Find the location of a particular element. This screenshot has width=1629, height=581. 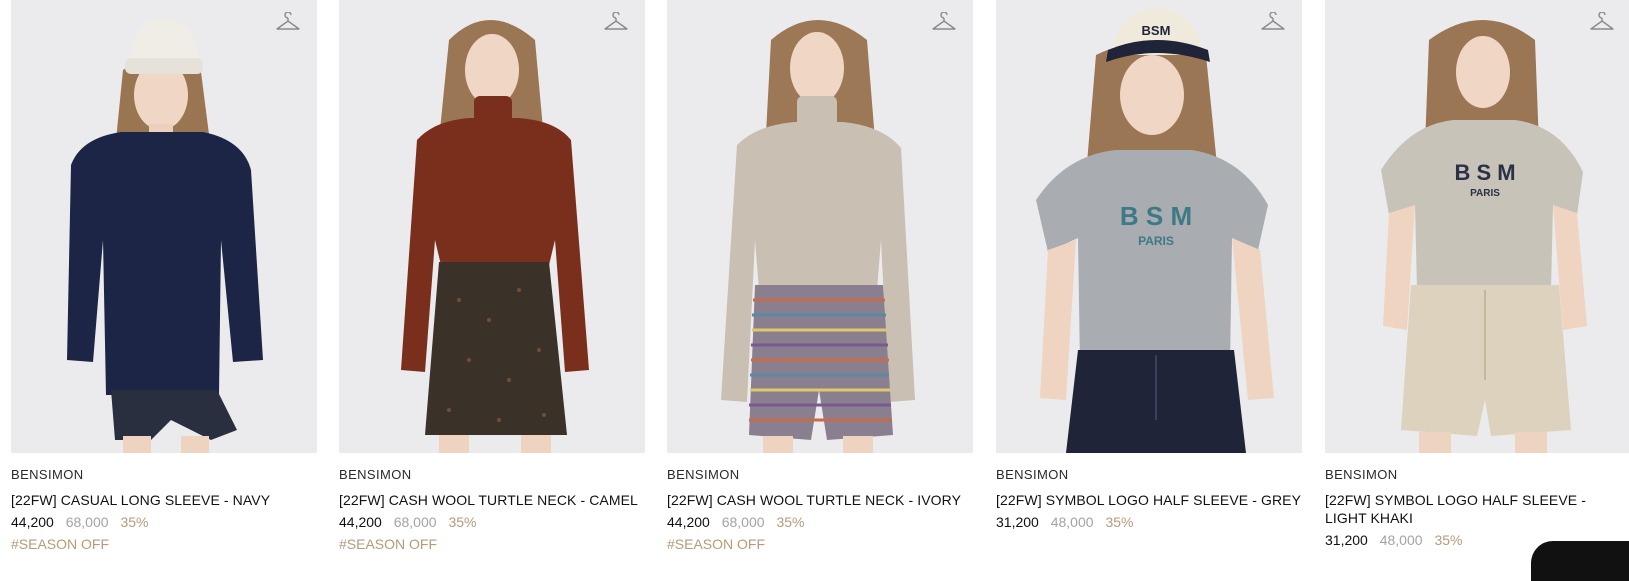

model-photo: B S M PARIS is located at coordinates (1477, 226).